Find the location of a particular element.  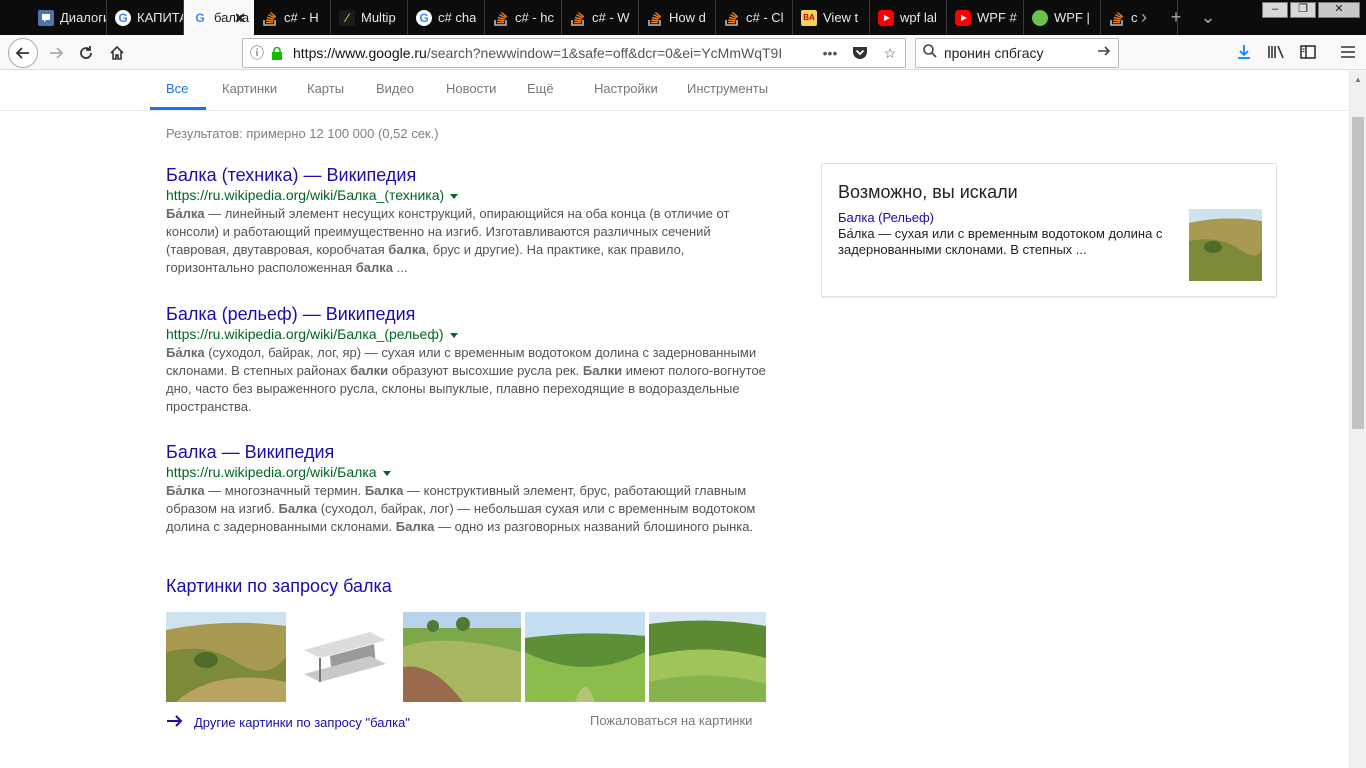

bookmark-star-icon: ☆ is located at coordinates (890, 53).